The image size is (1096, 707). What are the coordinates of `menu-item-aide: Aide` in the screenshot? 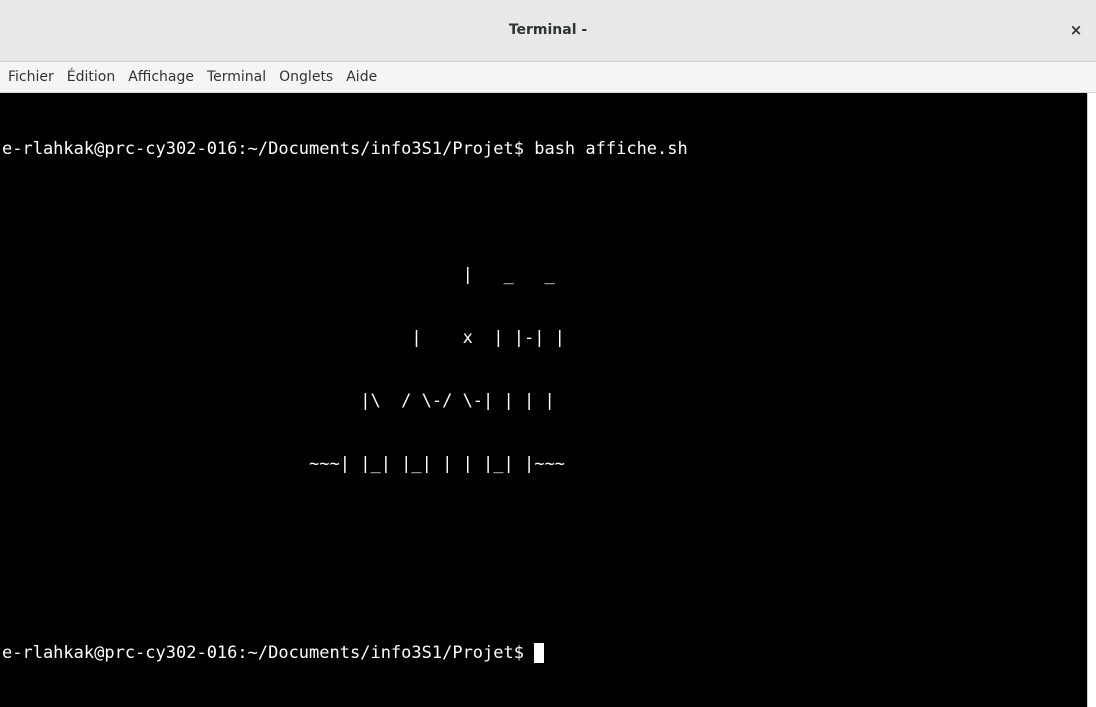 It's located at (362, 77).